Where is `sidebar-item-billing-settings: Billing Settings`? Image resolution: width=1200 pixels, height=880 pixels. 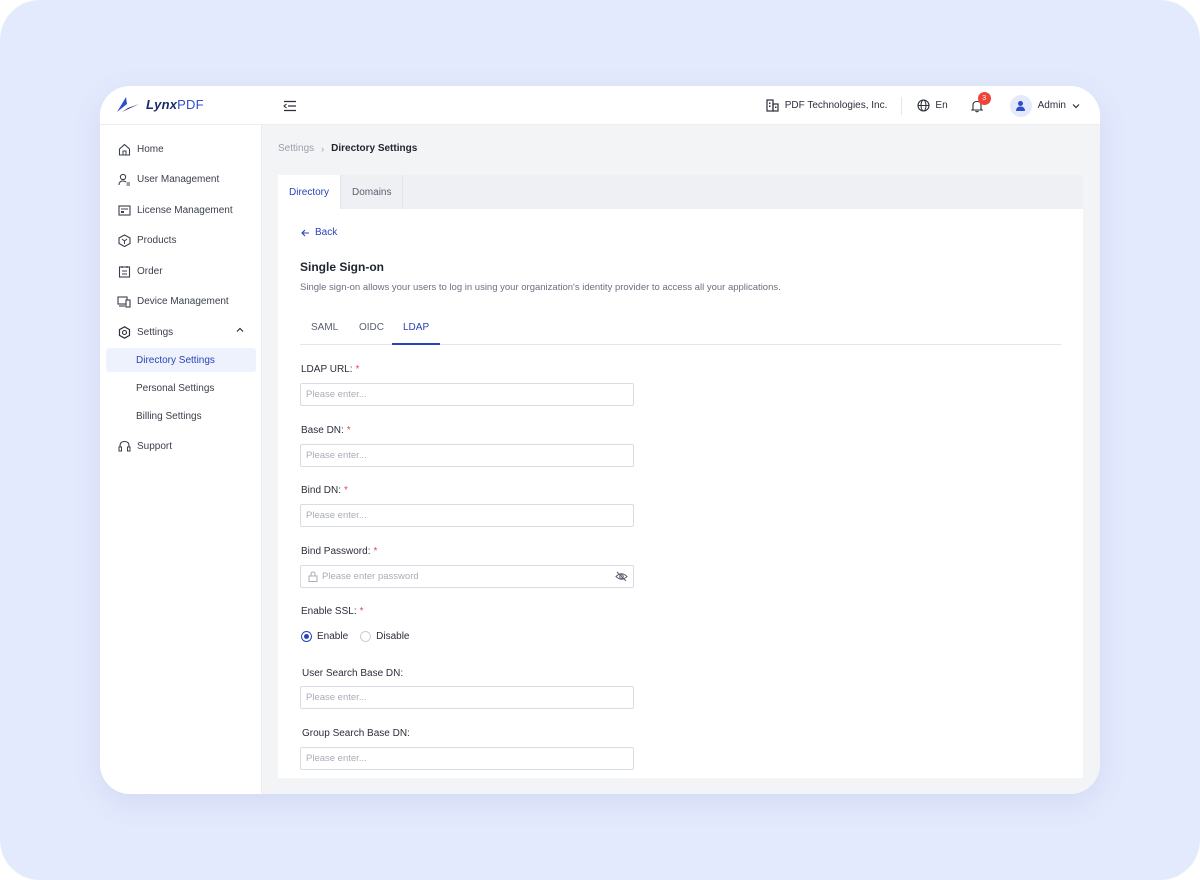
sidebar-item-billing-settings: Billing Settings is located at coordinates (181, 416).